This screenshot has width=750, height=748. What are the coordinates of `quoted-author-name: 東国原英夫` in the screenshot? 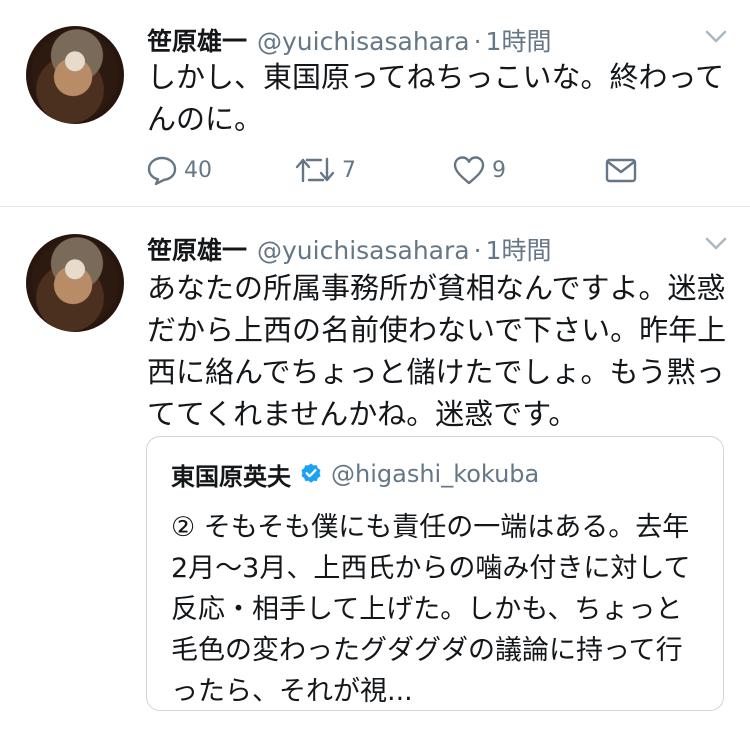 It's located at (231, 476).